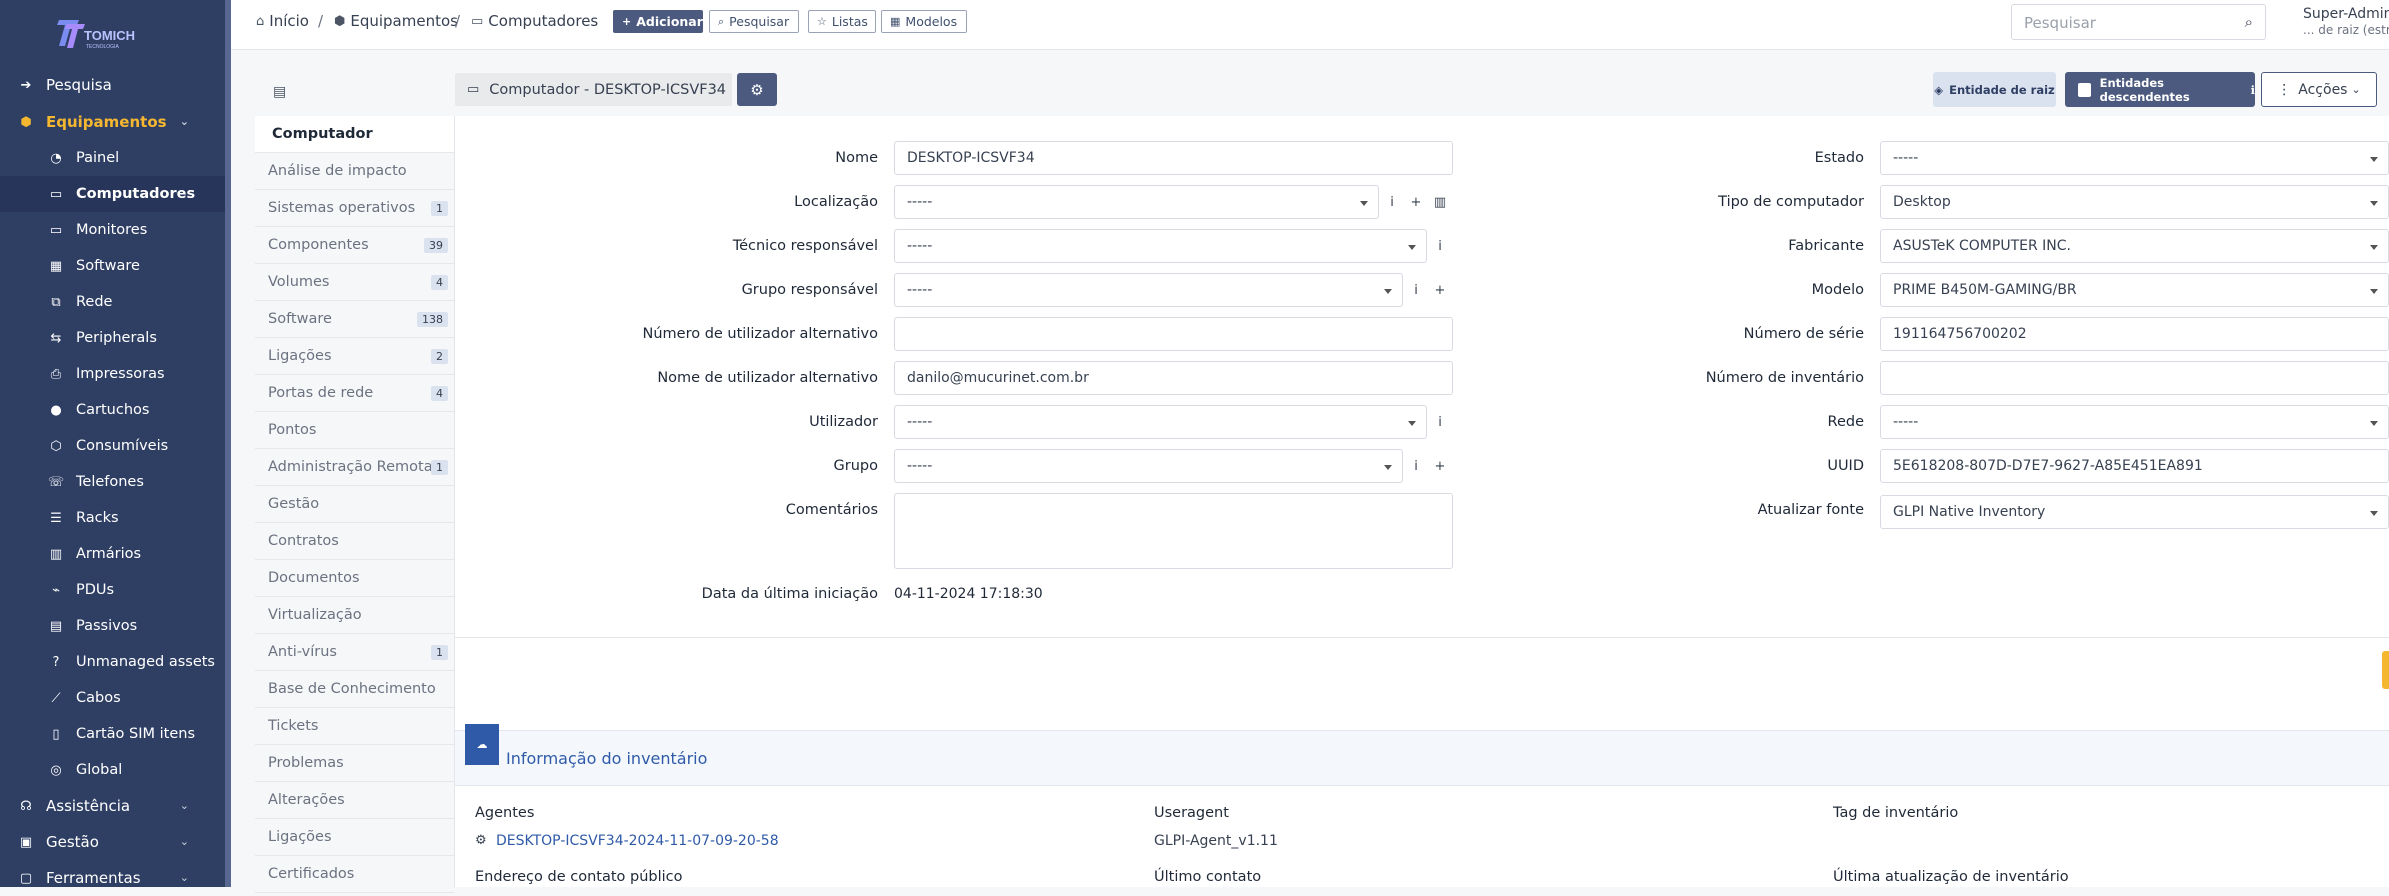 The image size is (2389, 896). What do you see at coordinates (228, 443) in the screenshot?
I see `sidebar-scrollbar` at bounding box center [228, 443].